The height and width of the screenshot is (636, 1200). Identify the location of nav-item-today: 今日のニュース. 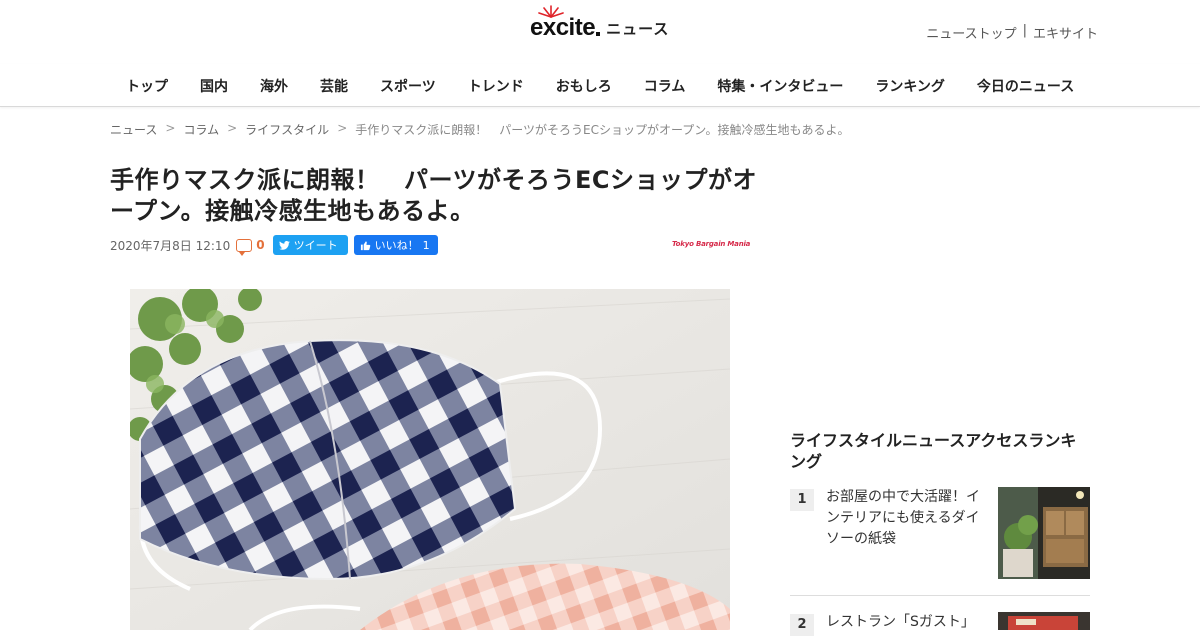
(1025, 86).